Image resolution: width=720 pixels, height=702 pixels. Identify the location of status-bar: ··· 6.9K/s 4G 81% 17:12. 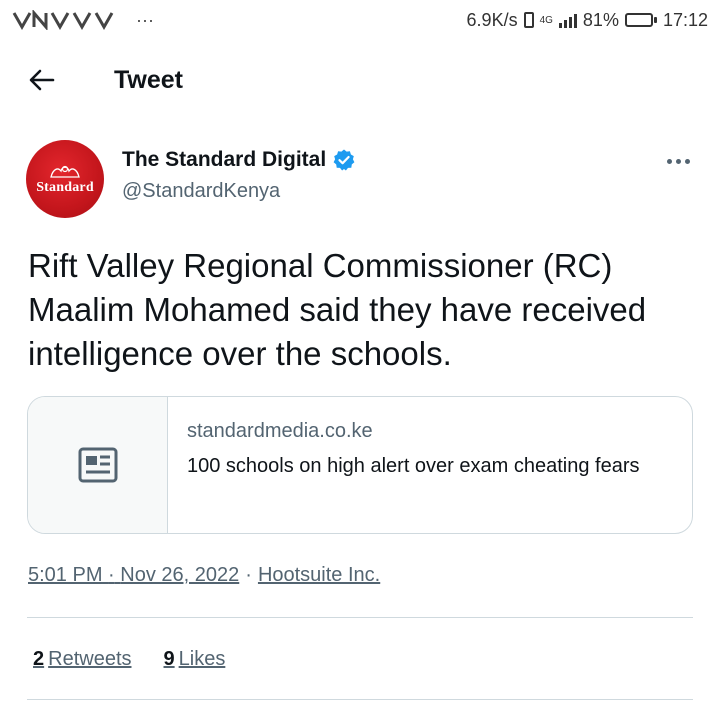
(360, 20).